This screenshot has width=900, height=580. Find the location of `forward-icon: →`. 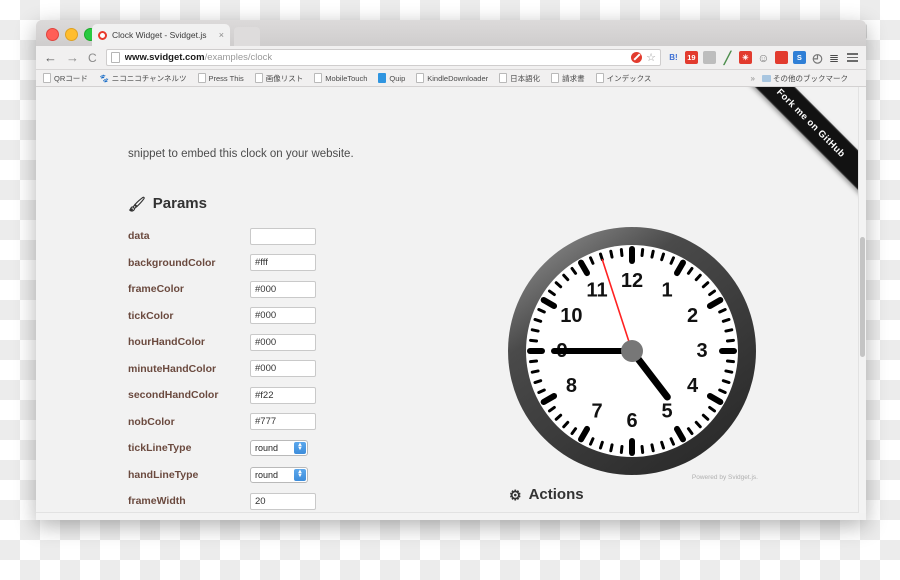

forward-icon: → is located at coordinates (72, 57).